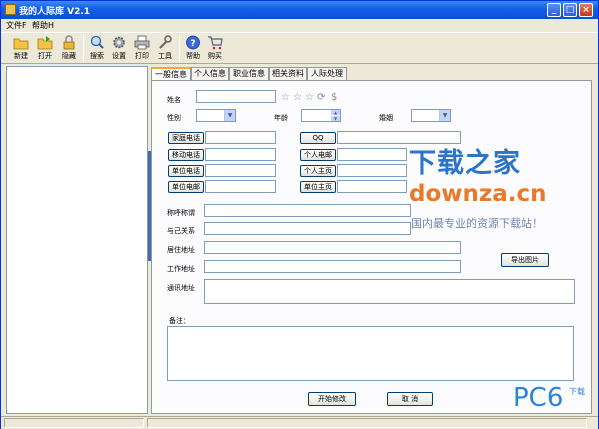 The image size is (599, 429). Describe the element at coordinates (97, 42) in the screenshot. I see `search-icon` at that location.